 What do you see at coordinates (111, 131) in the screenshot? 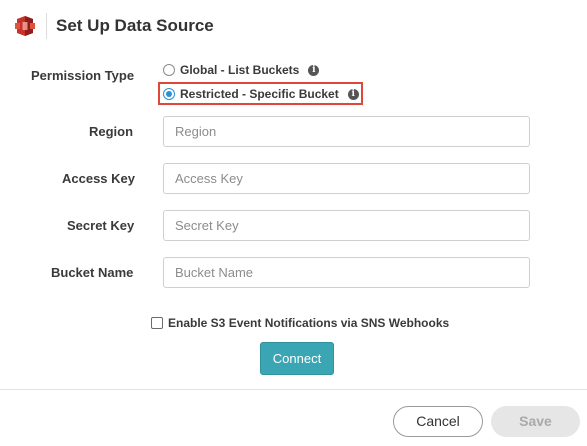
I see `region-label: Region` at bounding box center [111, 131].